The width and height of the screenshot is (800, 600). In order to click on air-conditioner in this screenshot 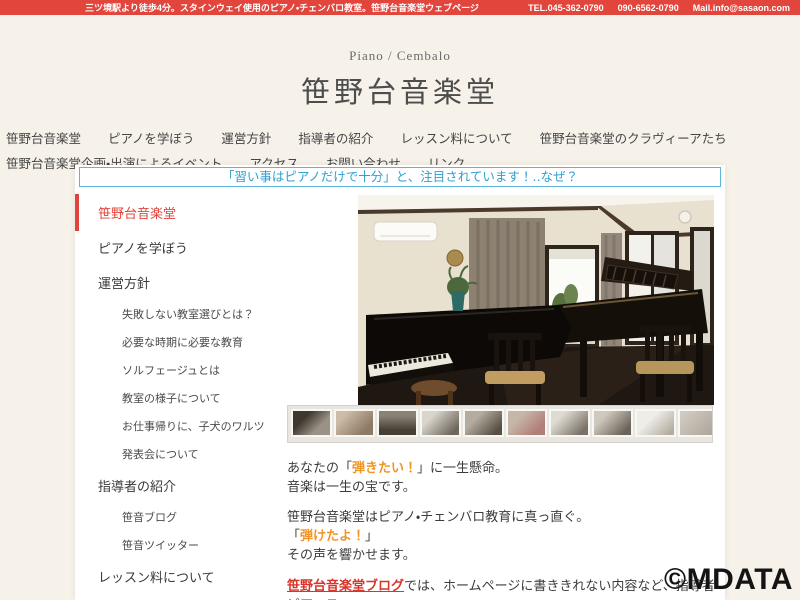, I will do `click(405, 231)`.